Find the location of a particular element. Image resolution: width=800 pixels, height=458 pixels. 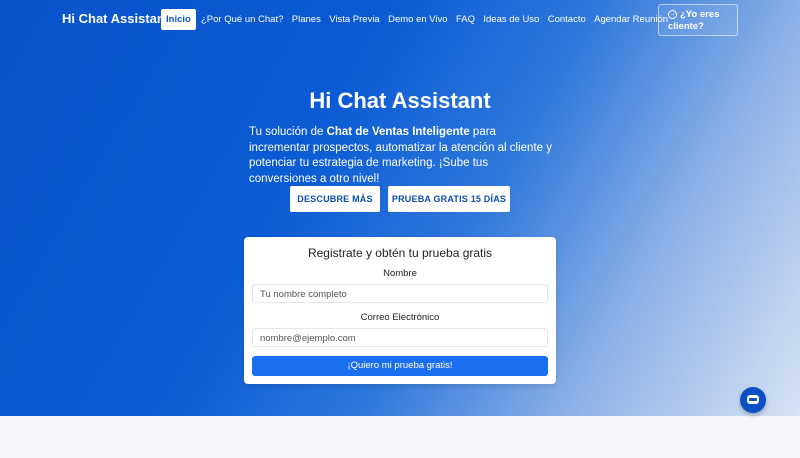

submit-button: ¡Quiero mi prueba gratis! is located at coordinates (400, 366).